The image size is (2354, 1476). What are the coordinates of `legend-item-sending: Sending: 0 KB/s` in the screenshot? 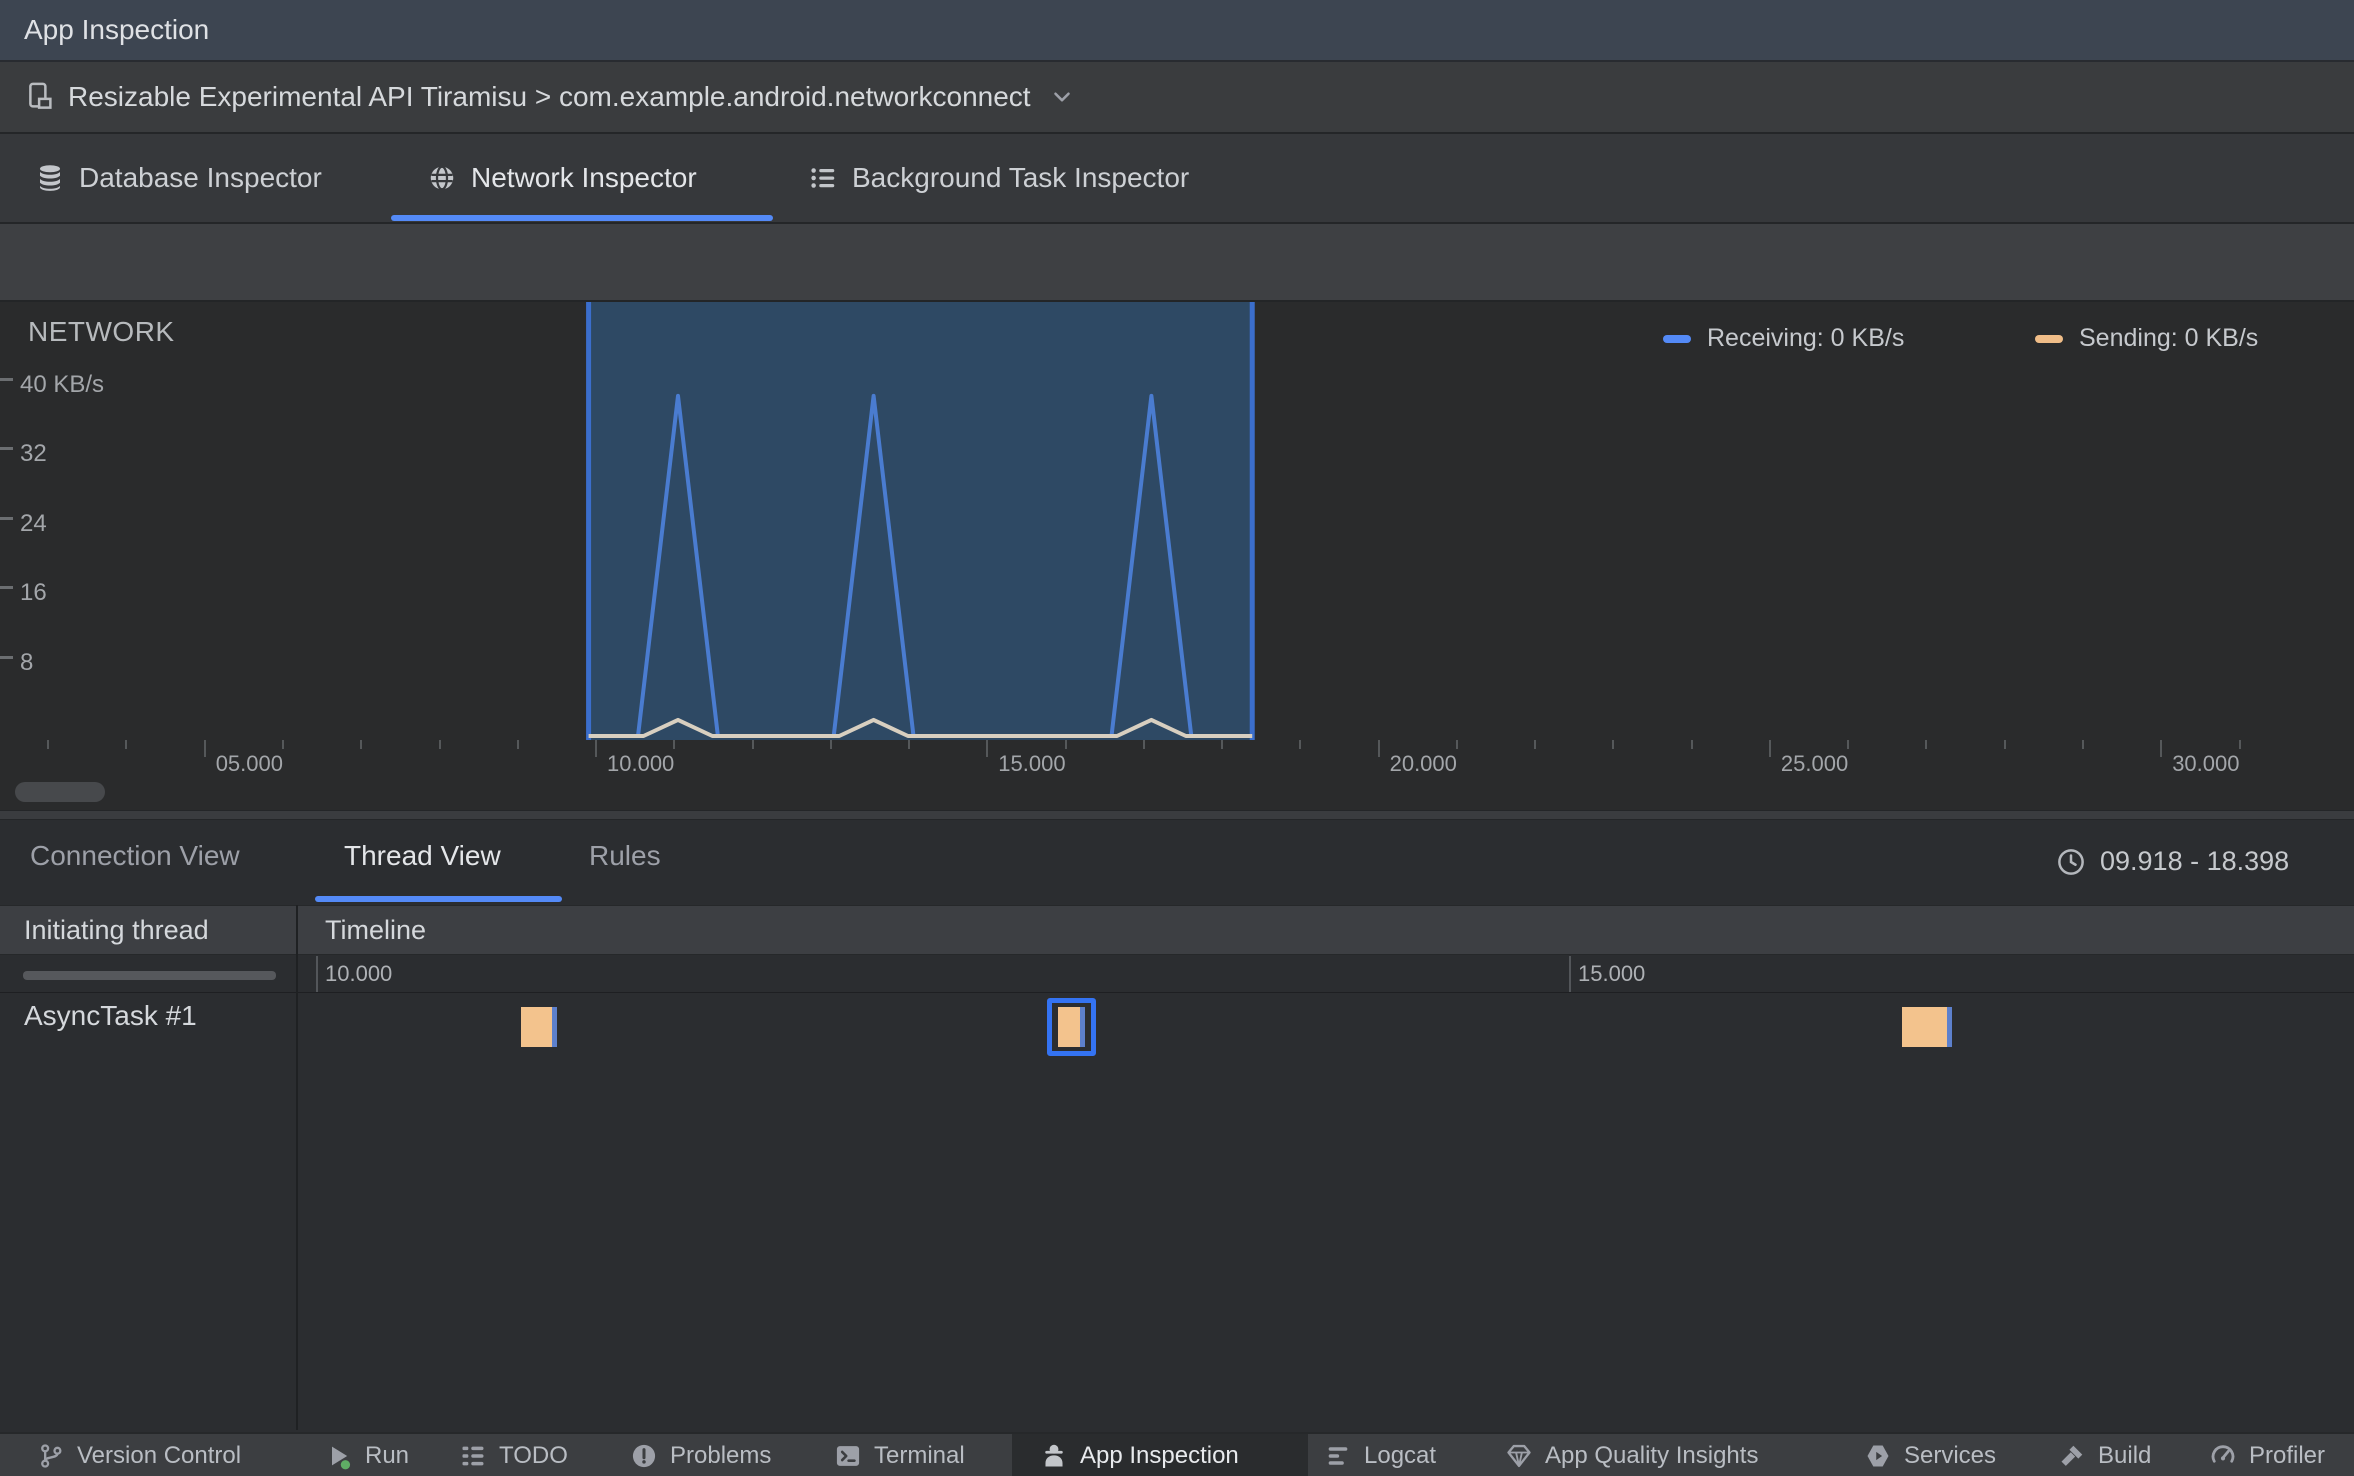 It's located at (2146, 338).